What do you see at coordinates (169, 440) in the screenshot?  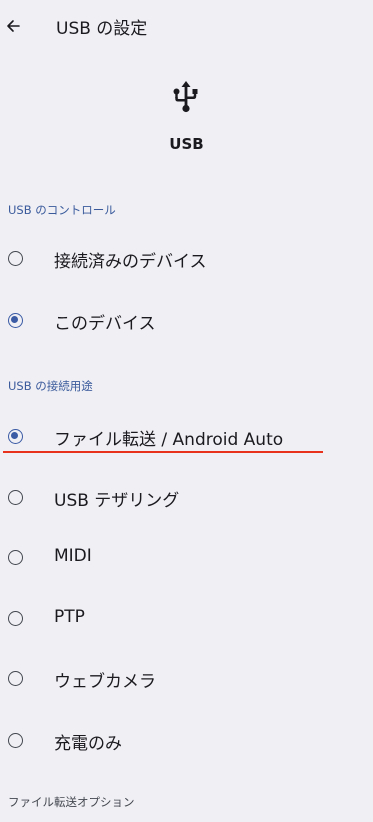 I see `radio-option-label: ファイル転送 / Android Auto` at bounding box center [169, 440].